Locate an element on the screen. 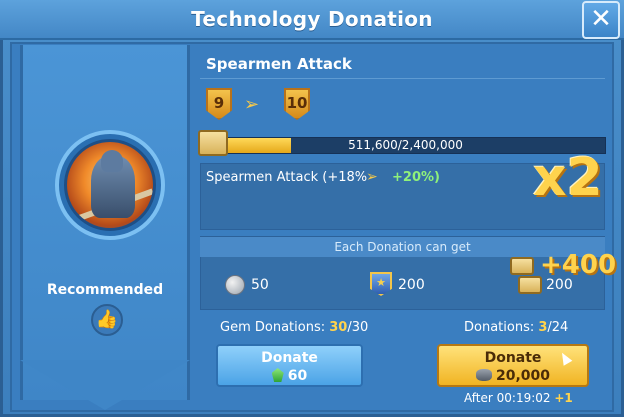  gem-donate-label: Donate is located at coordinates (289, 358).